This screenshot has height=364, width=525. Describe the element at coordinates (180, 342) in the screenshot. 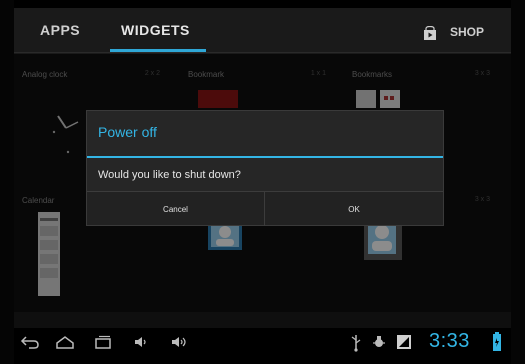

I see `volume-up-icon` at that location.